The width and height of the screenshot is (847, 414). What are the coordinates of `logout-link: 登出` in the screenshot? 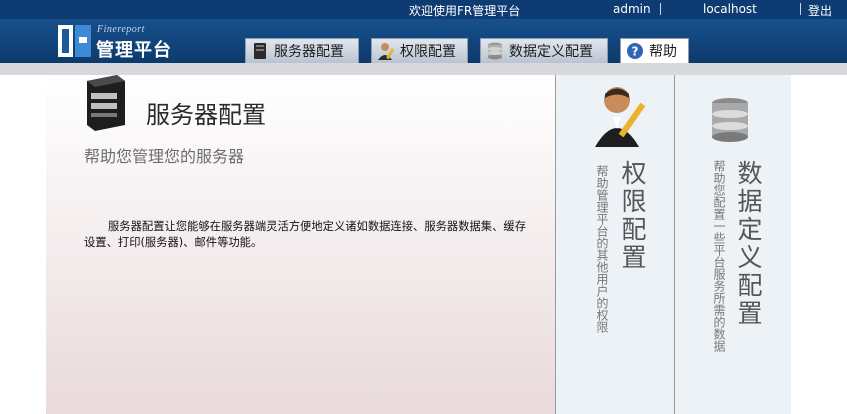 It's located at (820, 10).